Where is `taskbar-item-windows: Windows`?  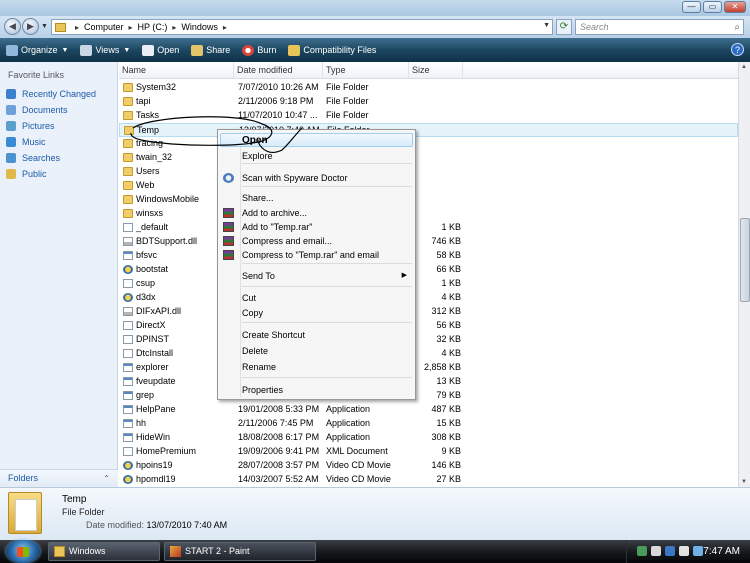
taskbar-item-windows: Windows is located at coordinates (104, 551).